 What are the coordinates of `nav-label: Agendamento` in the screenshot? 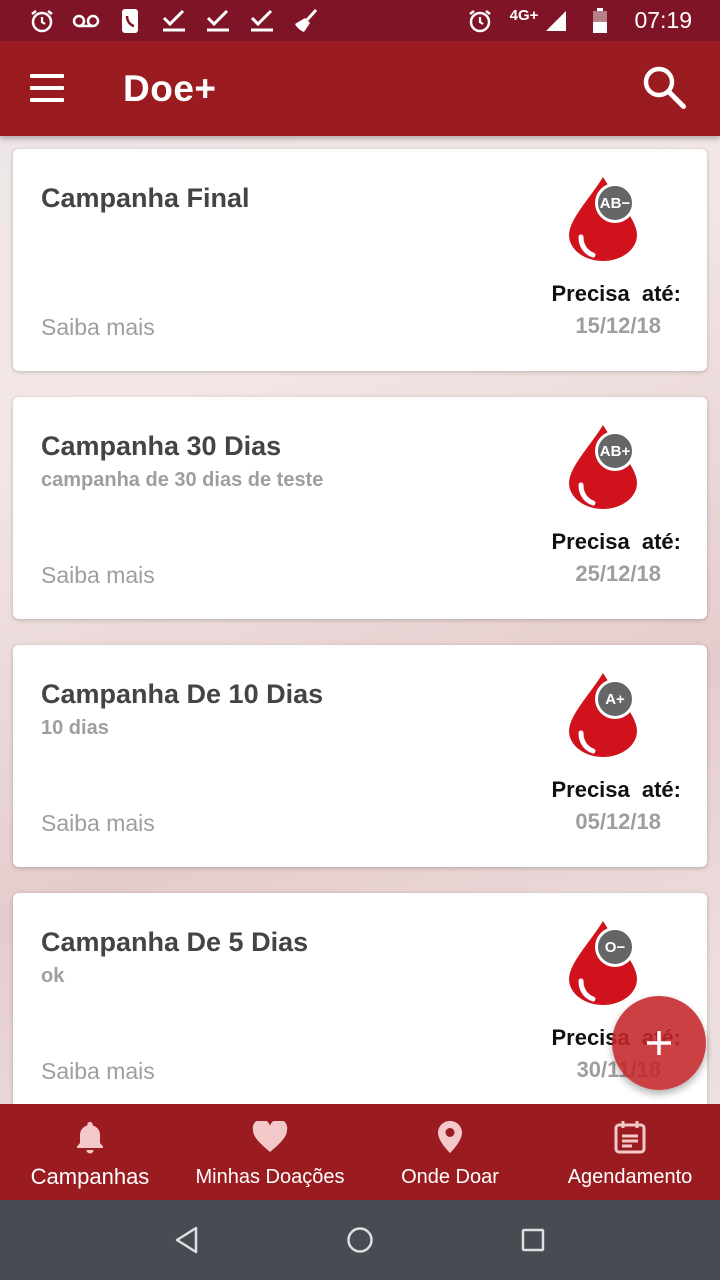 It's located at (630, 1177).